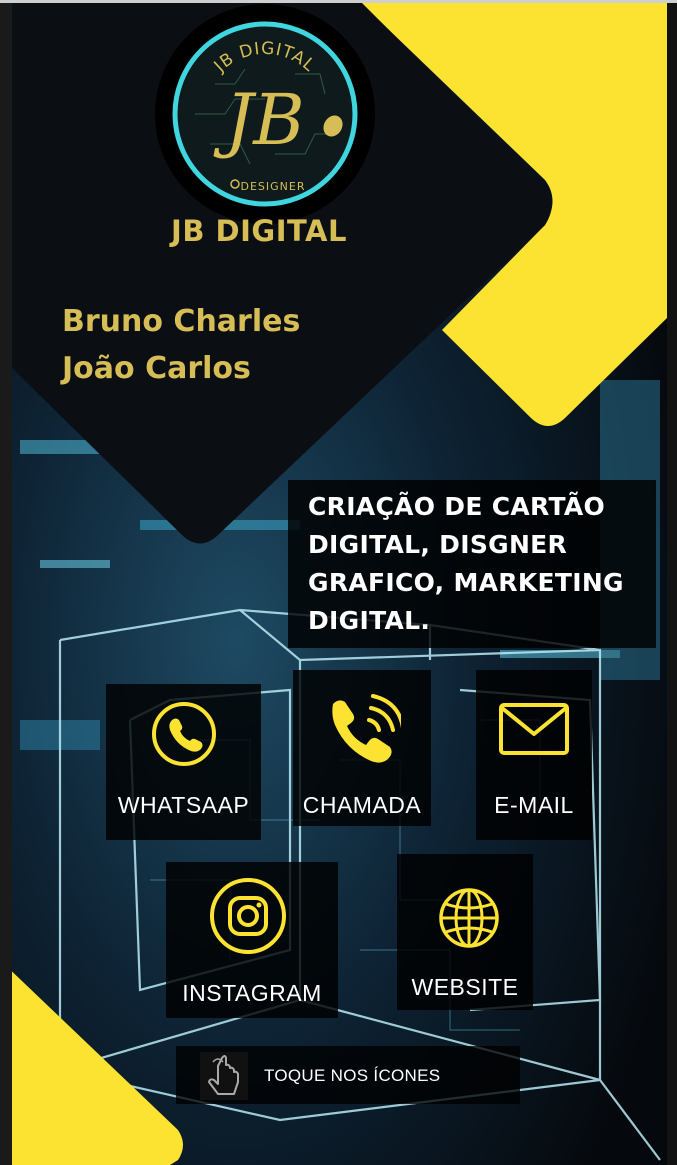 Image resolution: width=677 pixels, height=1165 pixels. I want to click on tagline-line: DIGITAL., so click(369, 620).